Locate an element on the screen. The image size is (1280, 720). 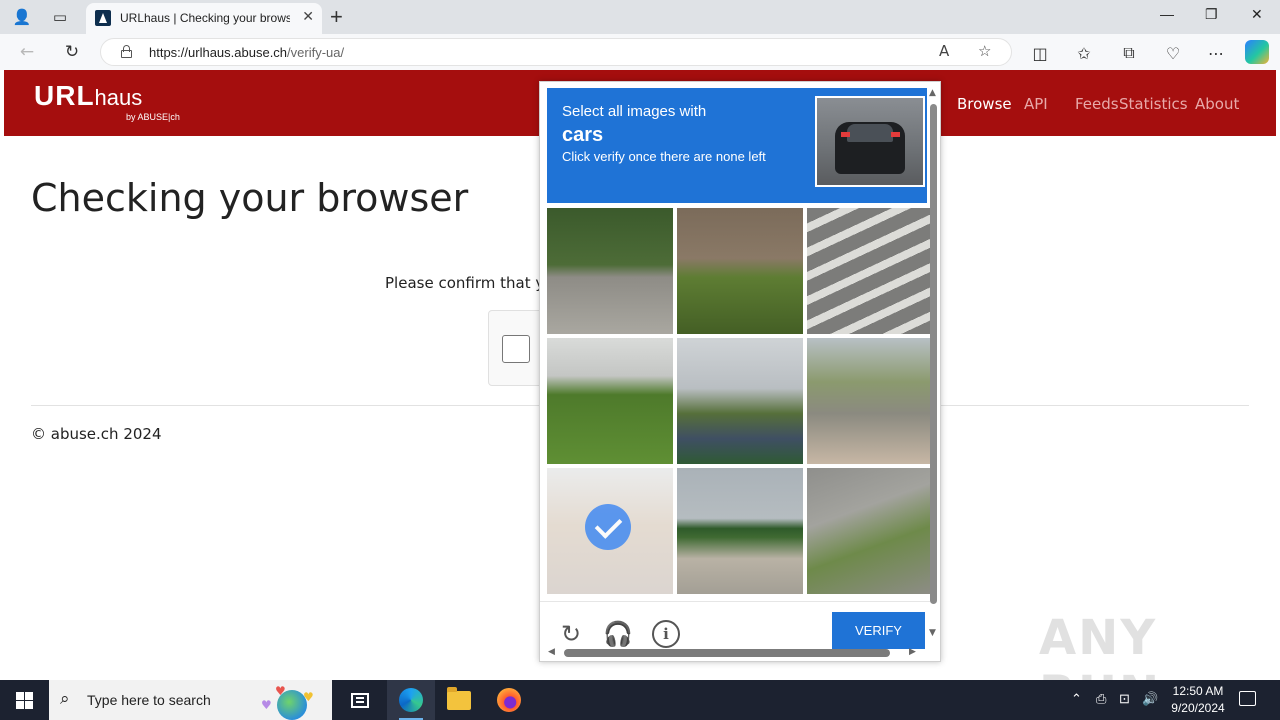
scroll-right-icon: ▶ is located at coordinates (912, 652).